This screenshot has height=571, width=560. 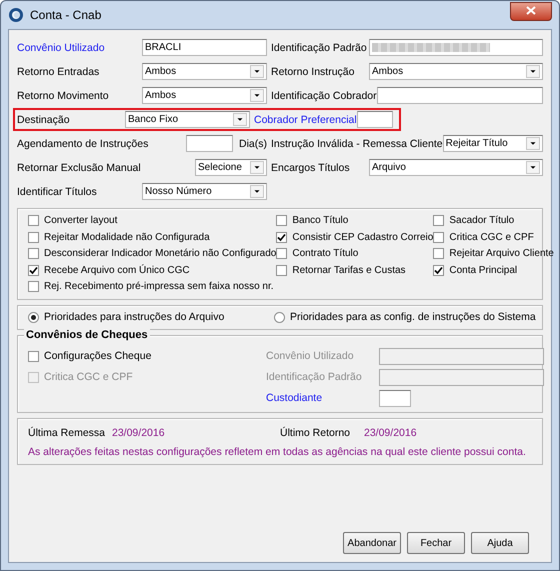 What do you see at coordinates (63, 96) in the screenshot?
I see `field-label: Retorno Movimento` at bounding box center [63, 96].